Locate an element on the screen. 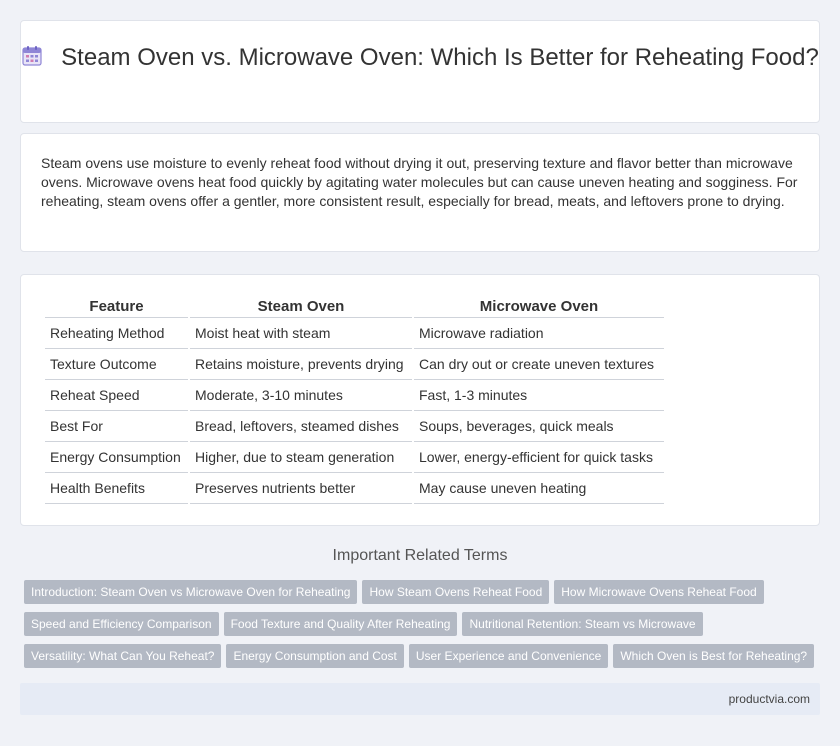 This screenshot has height=746, width=840. table-cell: Bread, leftovers, steamed dishes is located at coordinates (301, 426).